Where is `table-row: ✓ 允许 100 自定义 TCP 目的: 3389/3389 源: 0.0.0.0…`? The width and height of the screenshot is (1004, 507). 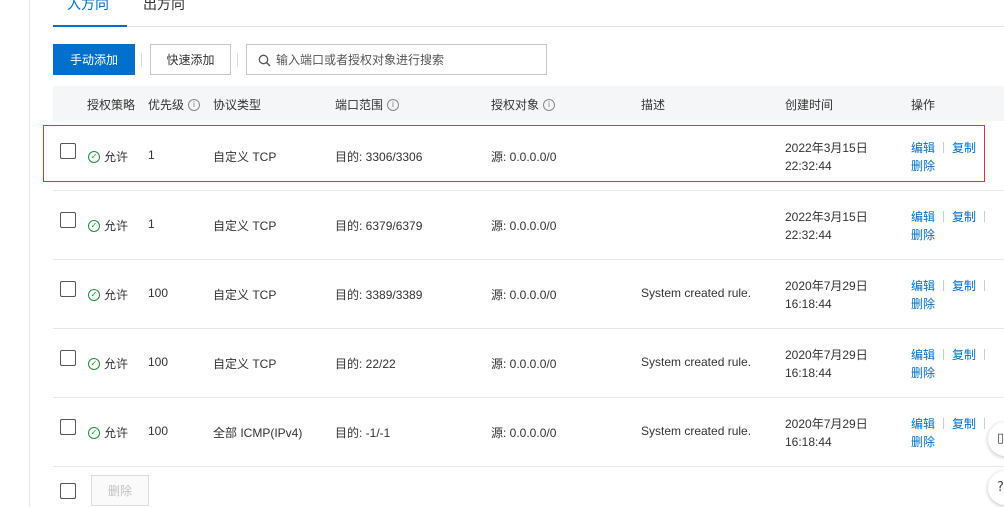 table-row: ✓ 允许 100 自定义 TCP 目的: 3389/3389 源: 0.0.0.0… is located at coordinates (528, 294).